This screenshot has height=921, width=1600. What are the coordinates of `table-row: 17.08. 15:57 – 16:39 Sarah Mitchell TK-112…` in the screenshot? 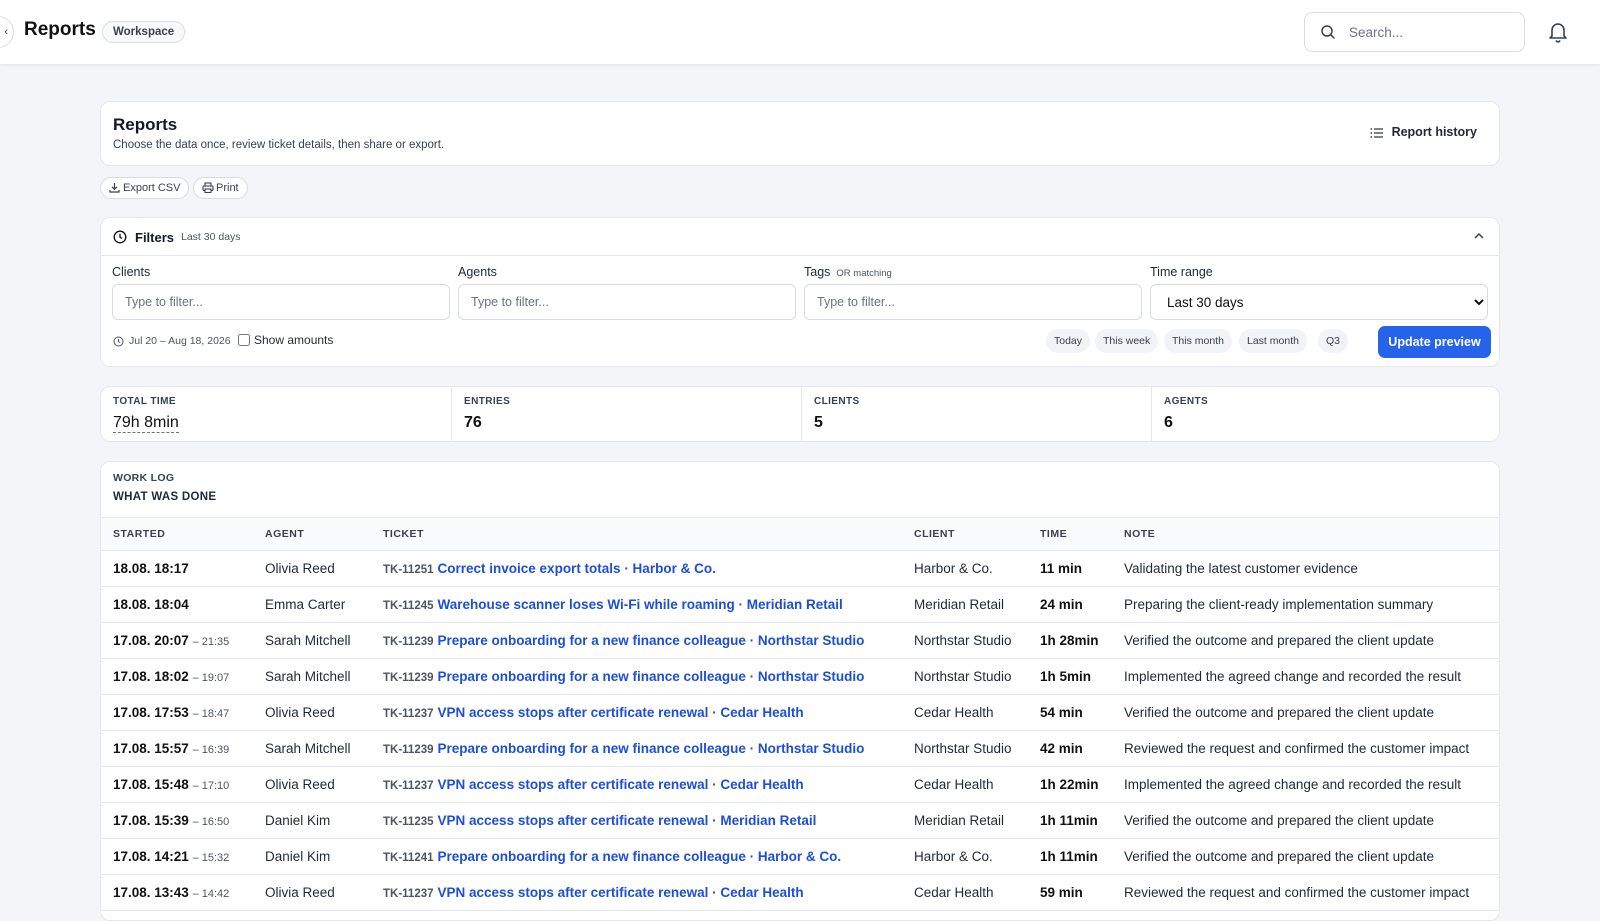 It's located at (800, 748).